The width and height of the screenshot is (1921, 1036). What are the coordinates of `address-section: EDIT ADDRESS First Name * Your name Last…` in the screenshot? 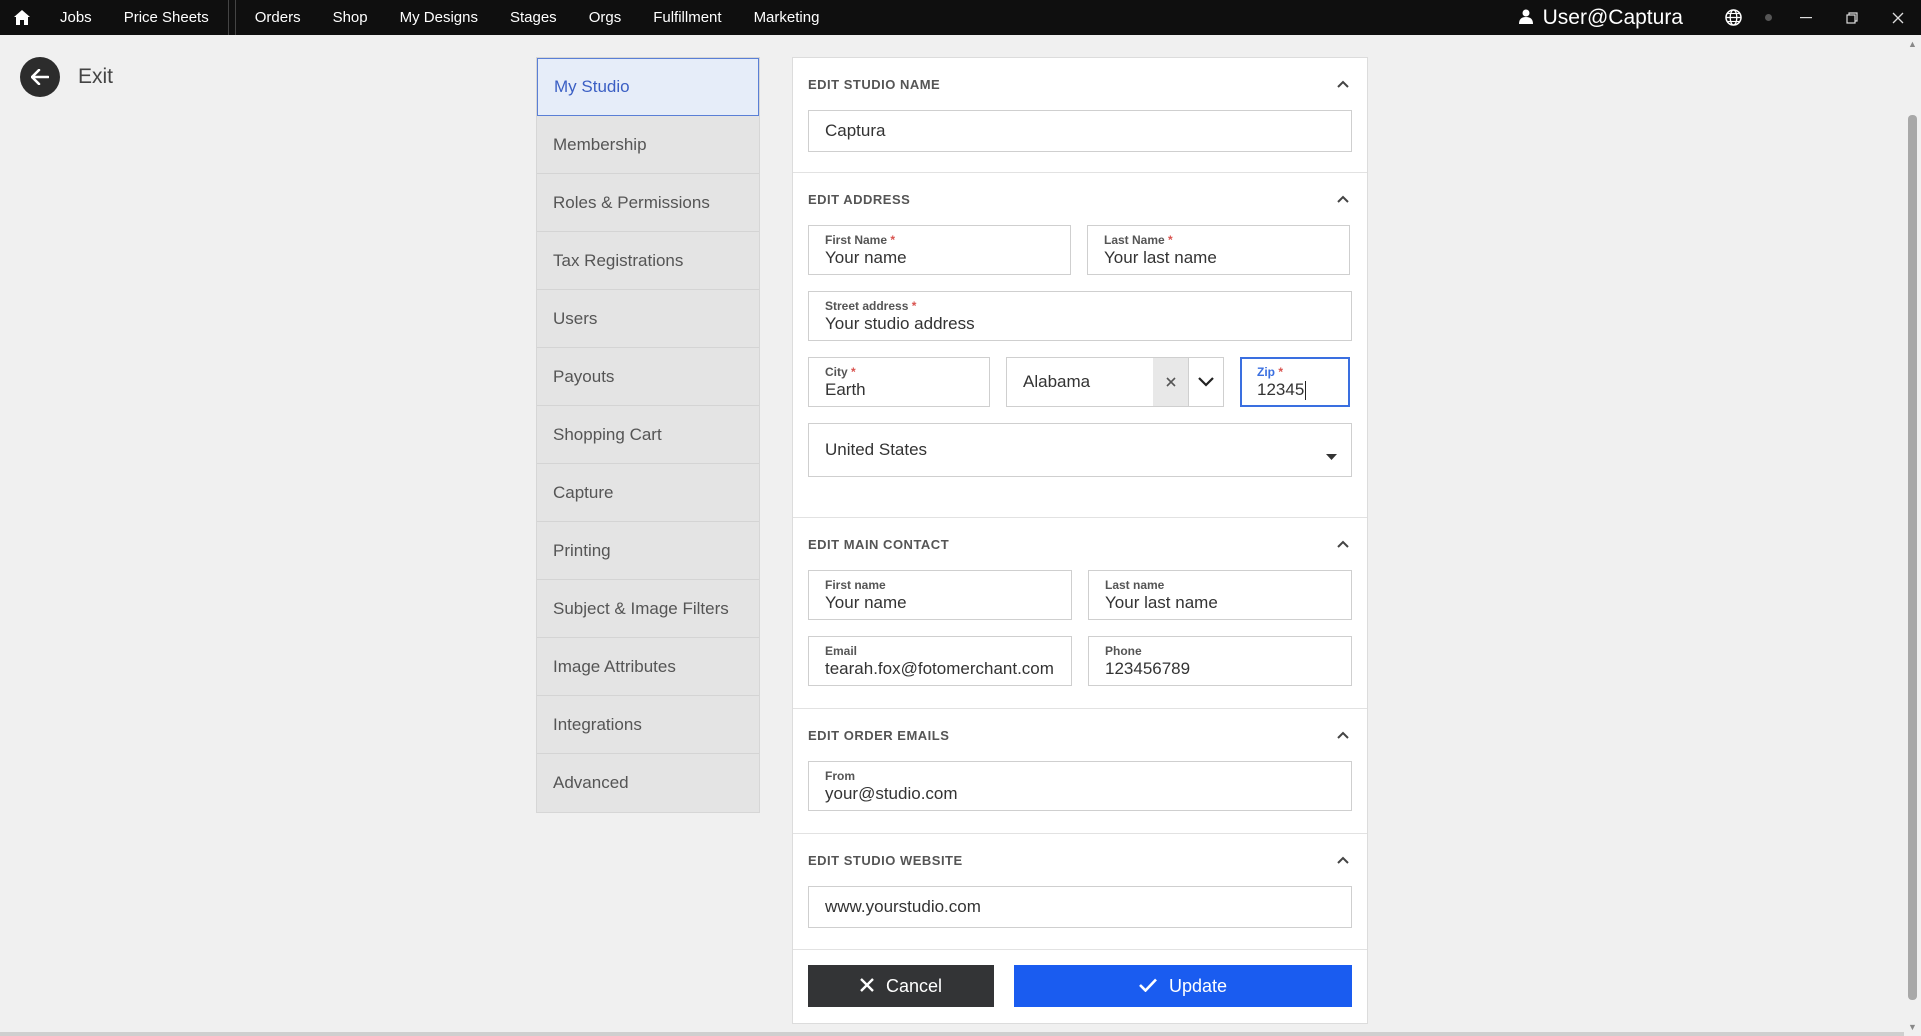 It's located at (1080, 345).